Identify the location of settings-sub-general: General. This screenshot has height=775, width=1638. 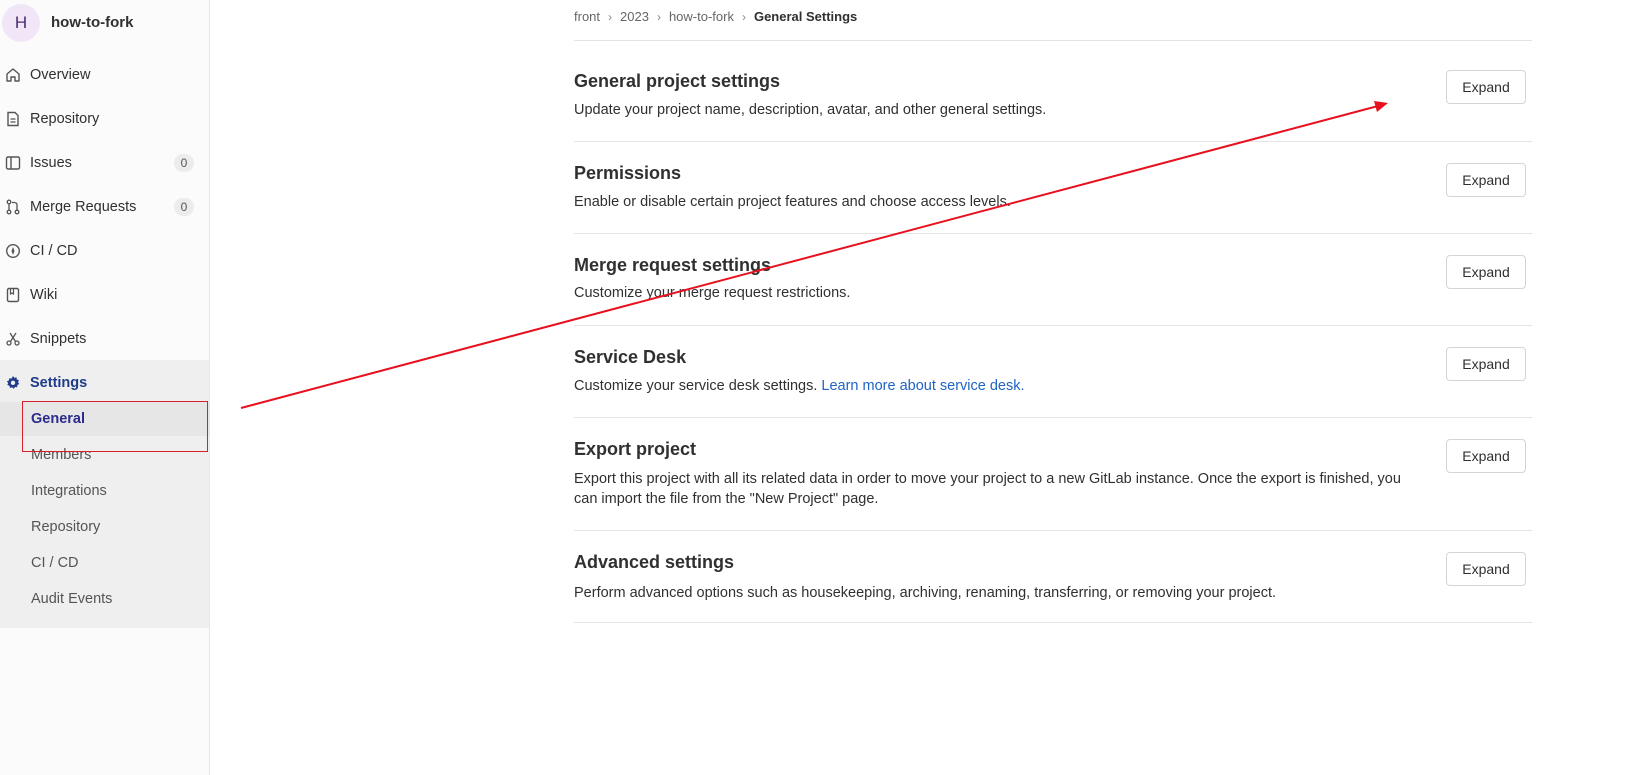
(104, 419).